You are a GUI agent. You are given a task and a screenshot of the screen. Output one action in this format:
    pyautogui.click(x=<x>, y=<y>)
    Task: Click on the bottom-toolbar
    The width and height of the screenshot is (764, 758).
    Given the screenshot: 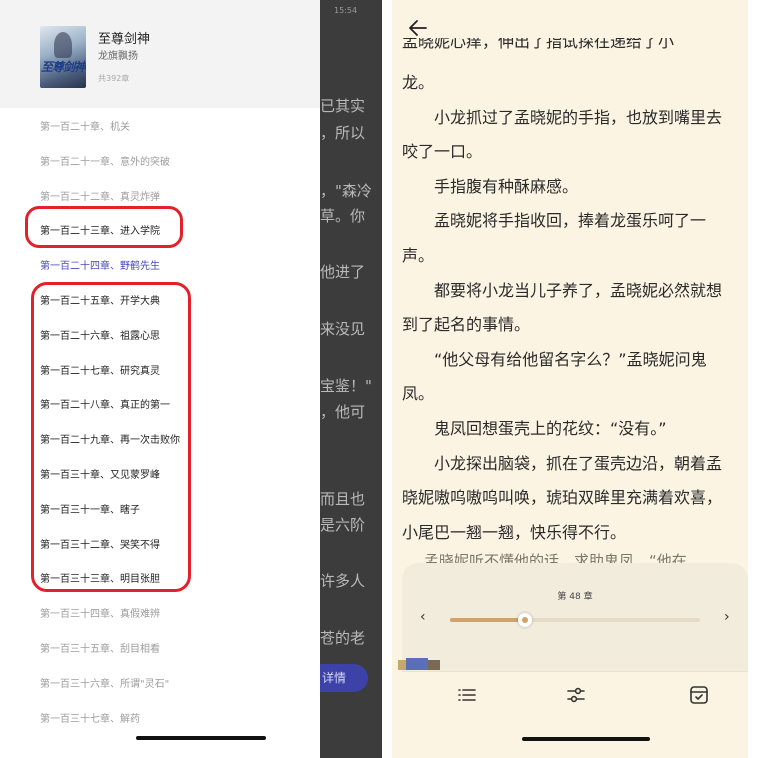 What is the action you would take?
    pyautogui.click(x=575, y=714)
    